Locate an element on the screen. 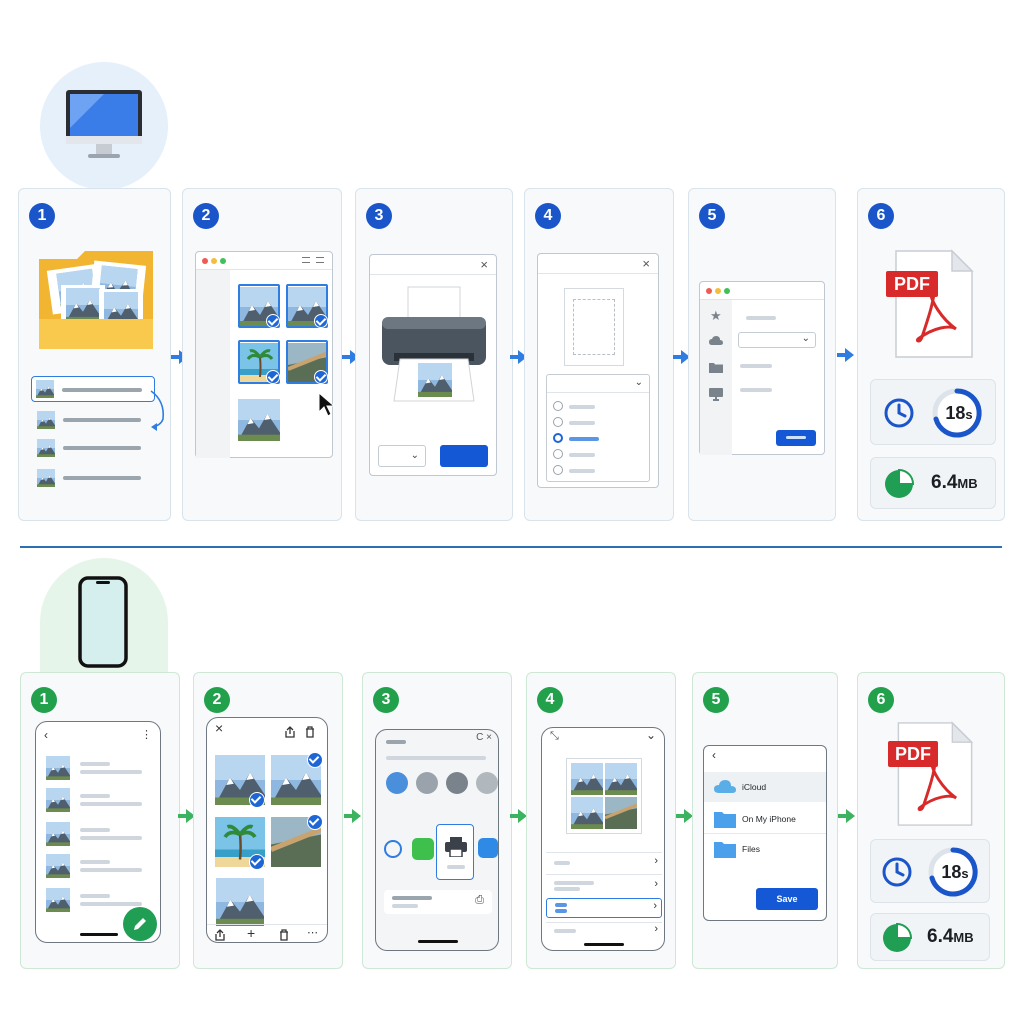 The height and width of the screenshot is (1024, 1024). time-value: 18s is located at coordinates (959, 413).